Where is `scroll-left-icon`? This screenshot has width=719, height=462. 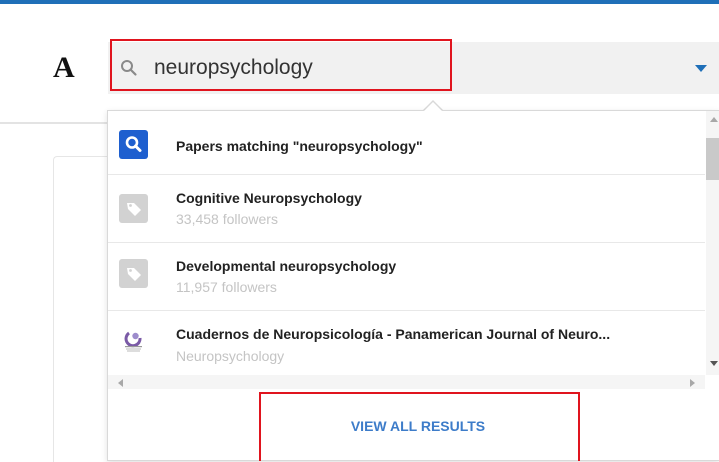
scroll-left-icon is located at coordinates (120, 383).